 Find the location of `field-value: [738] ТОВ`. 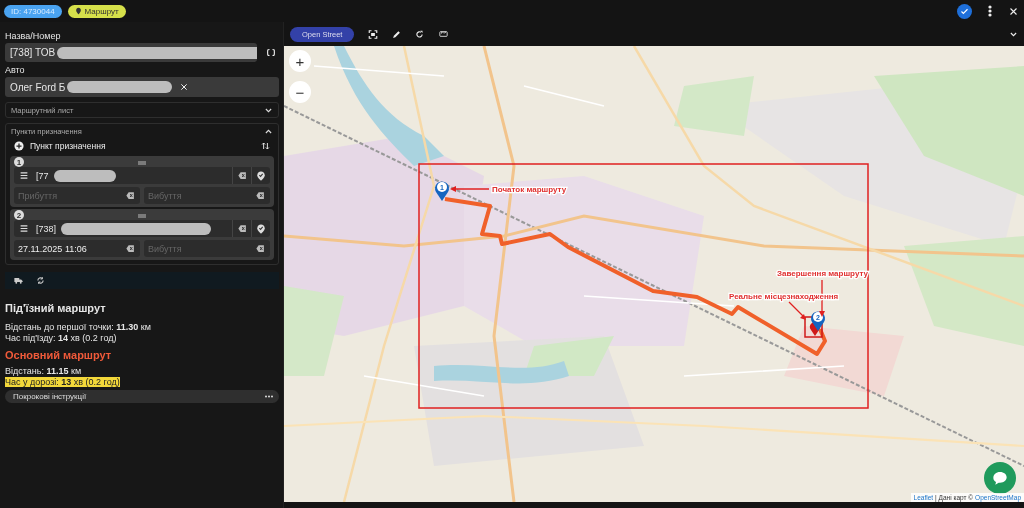

field-value: [738] ТОВ is located at coordinates (33, 52).